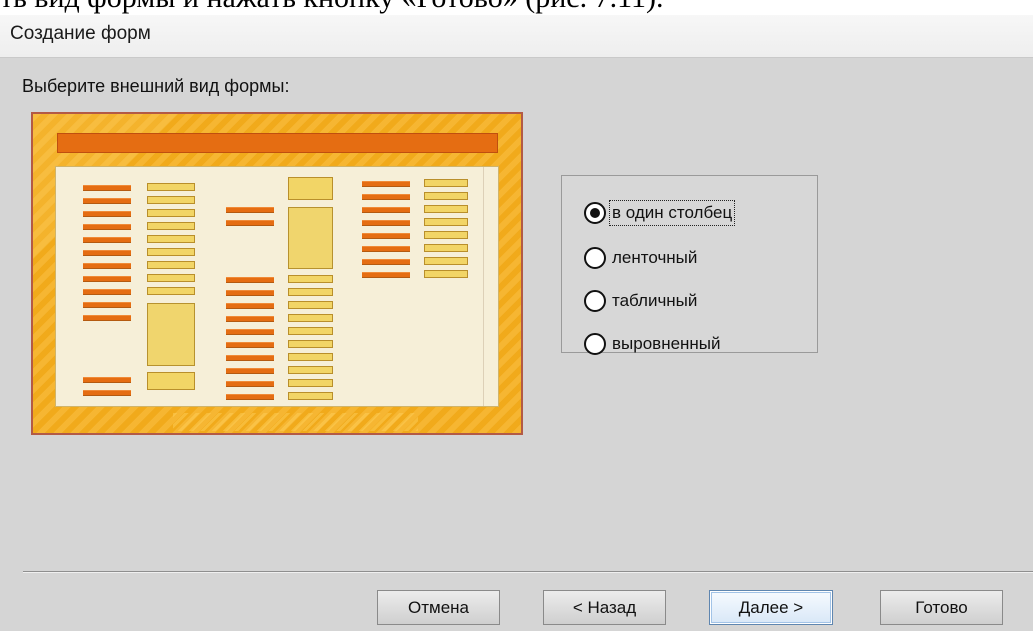  I want to click on option-justified: выровненный, so click(652, 344).